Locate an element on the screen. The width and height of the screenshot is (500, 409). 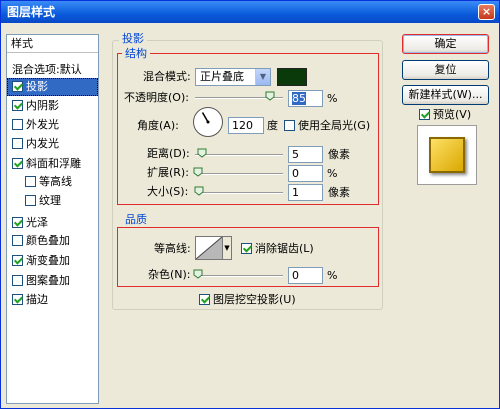
sidebar-item-6: 等高线 is located at coordinates (52, 182).